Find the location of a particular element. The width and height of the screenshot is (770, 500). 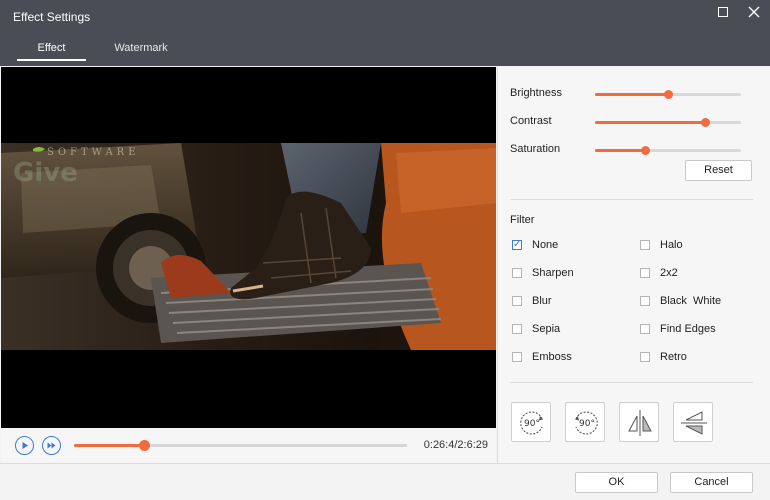

filter-retro: Retro is located at coordinates (695, 358).